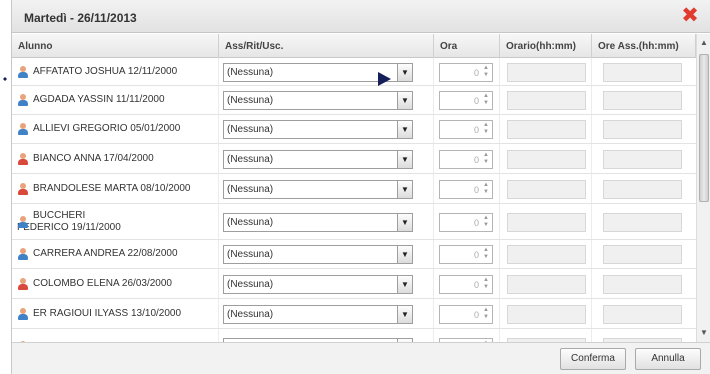 The height and width of the screenshot is (374, 710). I want to click on confirm-button: Conferma, so click(593, 359).